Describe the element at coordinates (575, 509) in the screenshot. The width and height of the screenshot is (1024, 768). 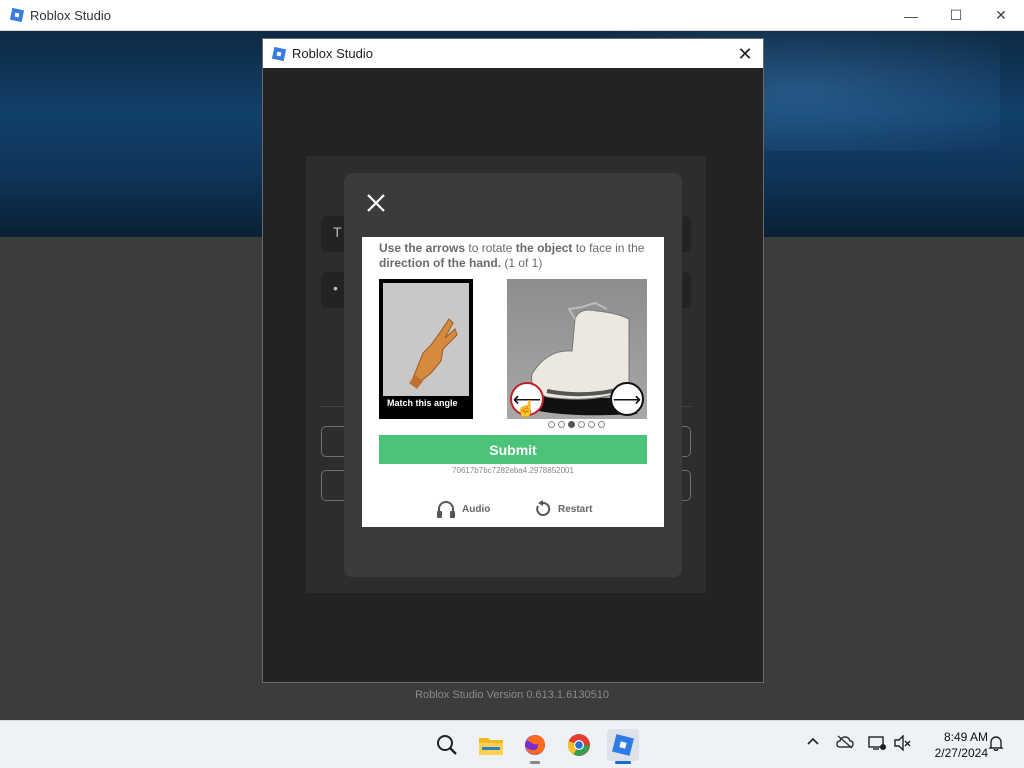
I see `restart-label: Restart` at that location.